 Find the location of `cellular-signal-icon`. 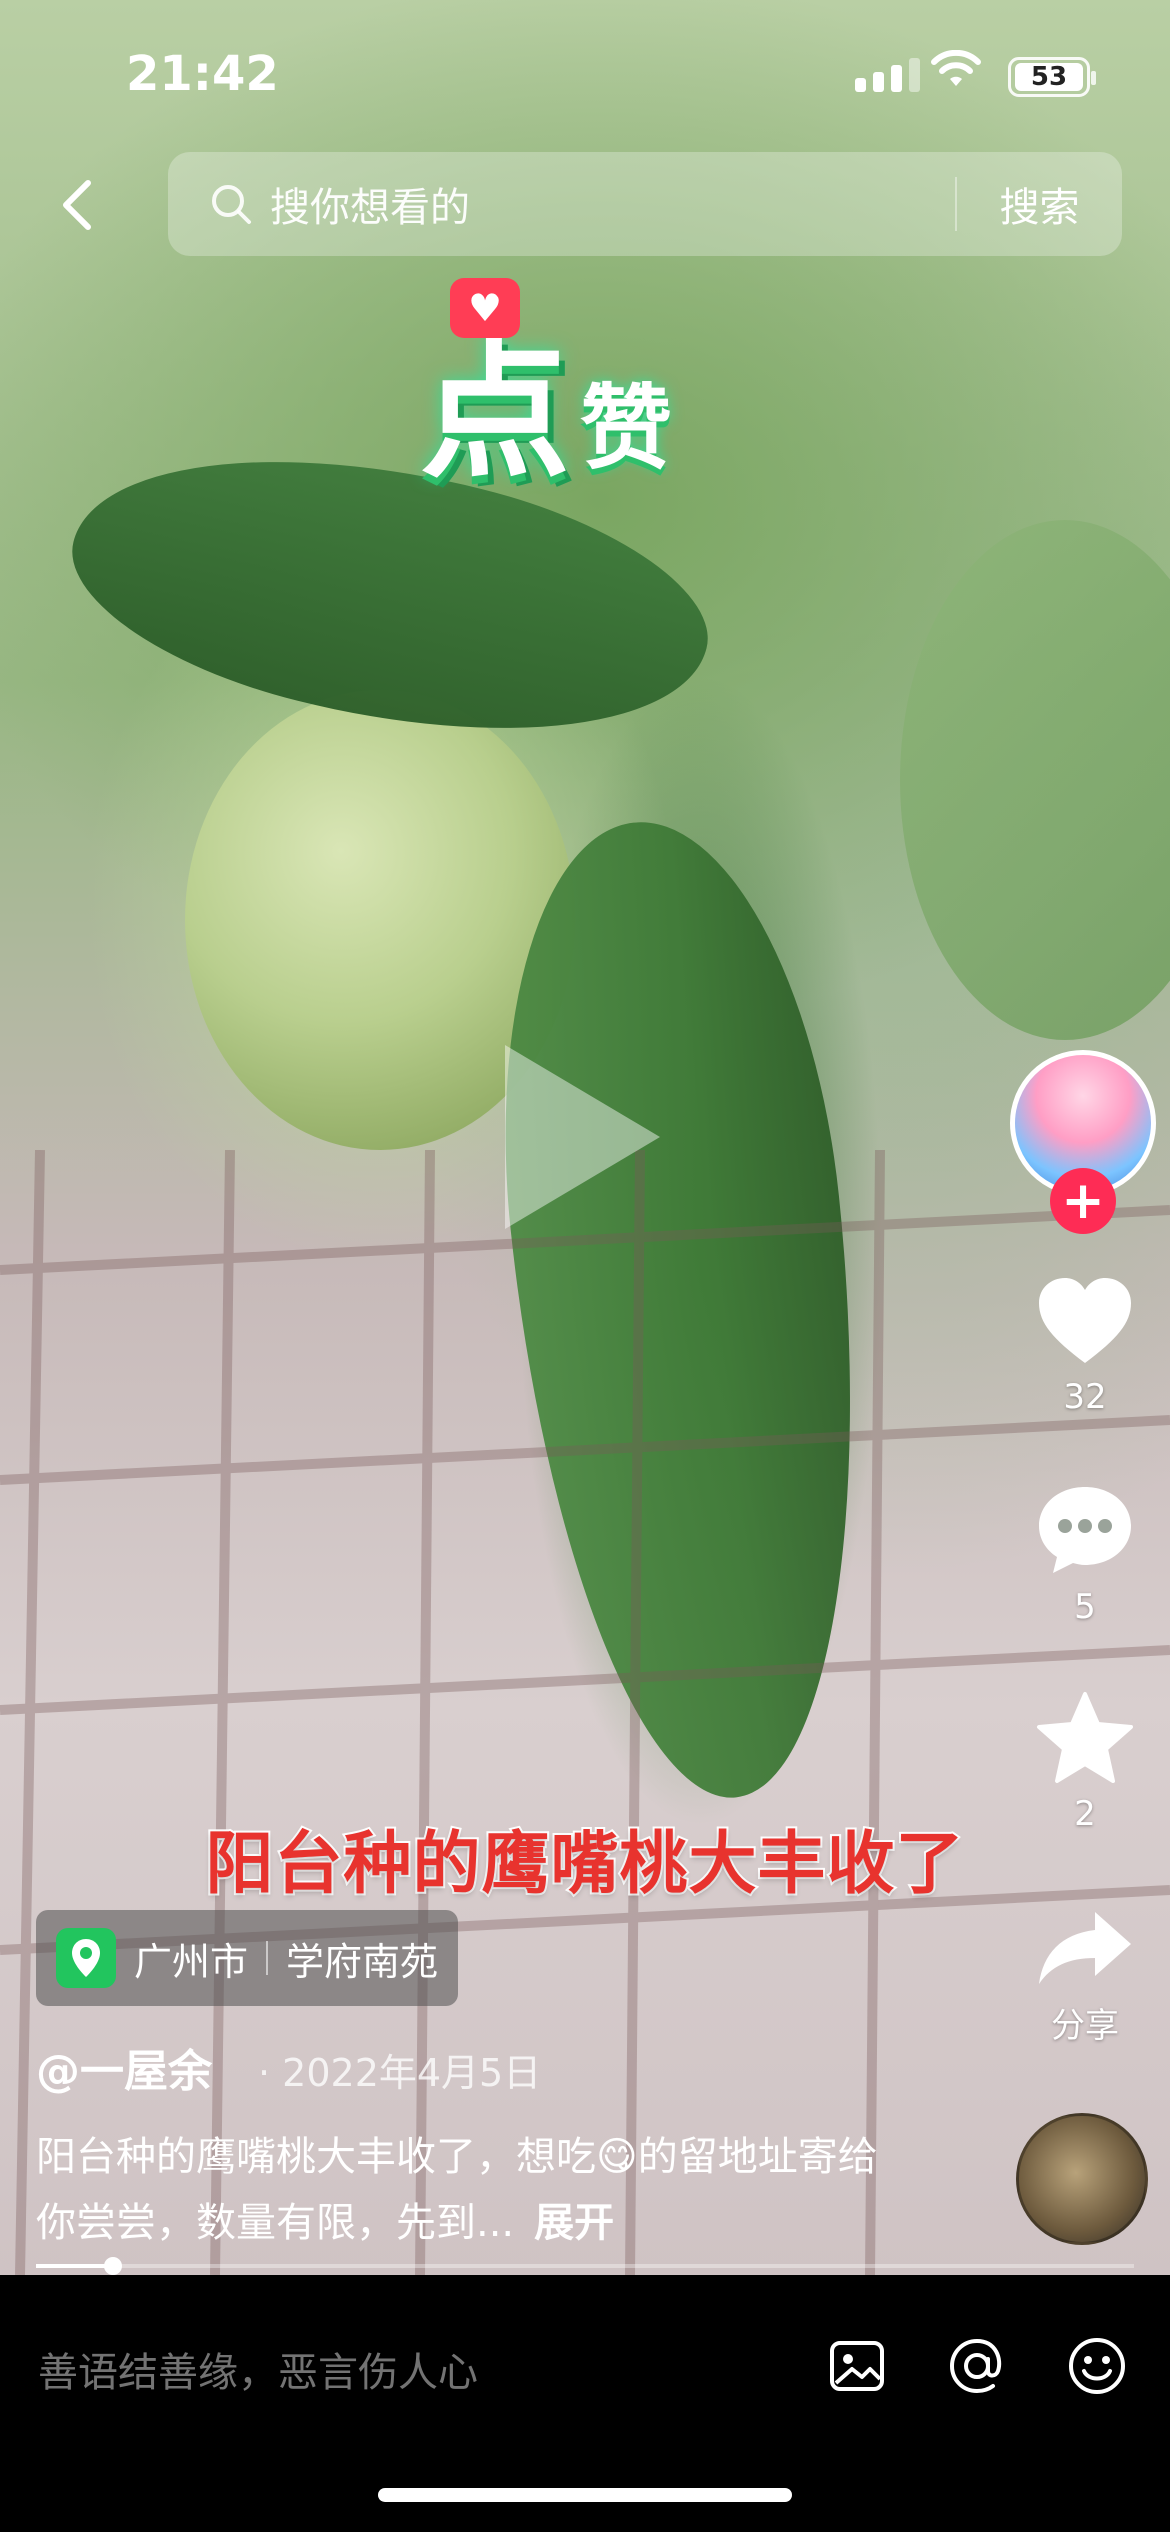

cellular-signal-icon is located at coordinates (887, 75).